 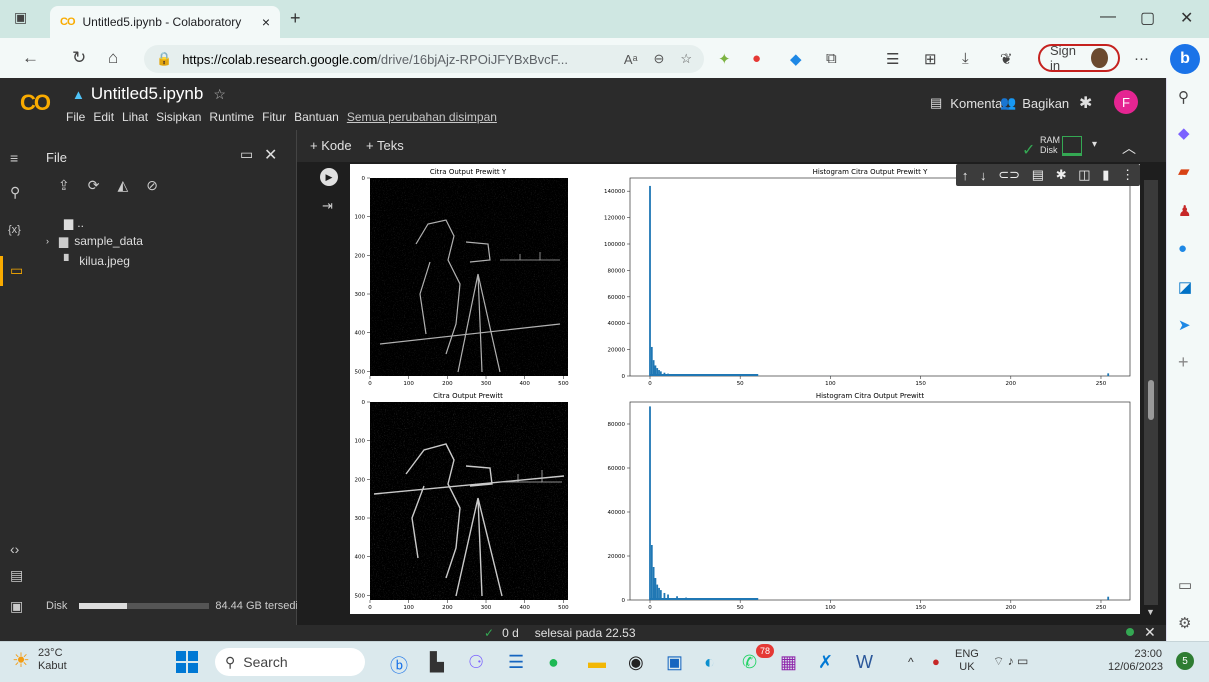 What do you see at coordinates (825, 662) in the screenshot?
I see `taskbar-vscode-icon: ✗` at bounding box center [825, 662].